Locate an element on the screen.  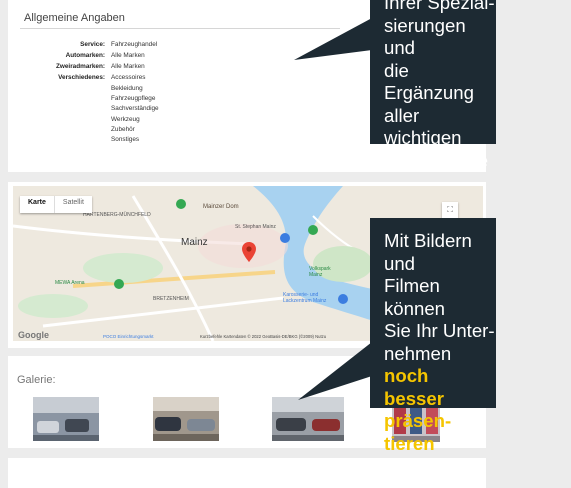
car-brands-value: Alle Marken is located at coordinates (128, 55).